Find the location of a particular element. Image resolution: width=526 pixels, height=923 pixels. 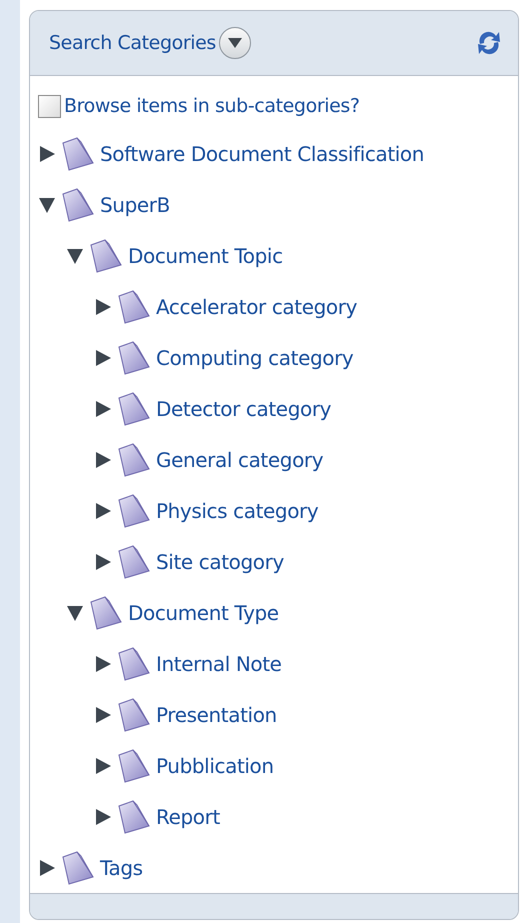

tree-item: Software Document Classification is located at coordinates (262, 154).